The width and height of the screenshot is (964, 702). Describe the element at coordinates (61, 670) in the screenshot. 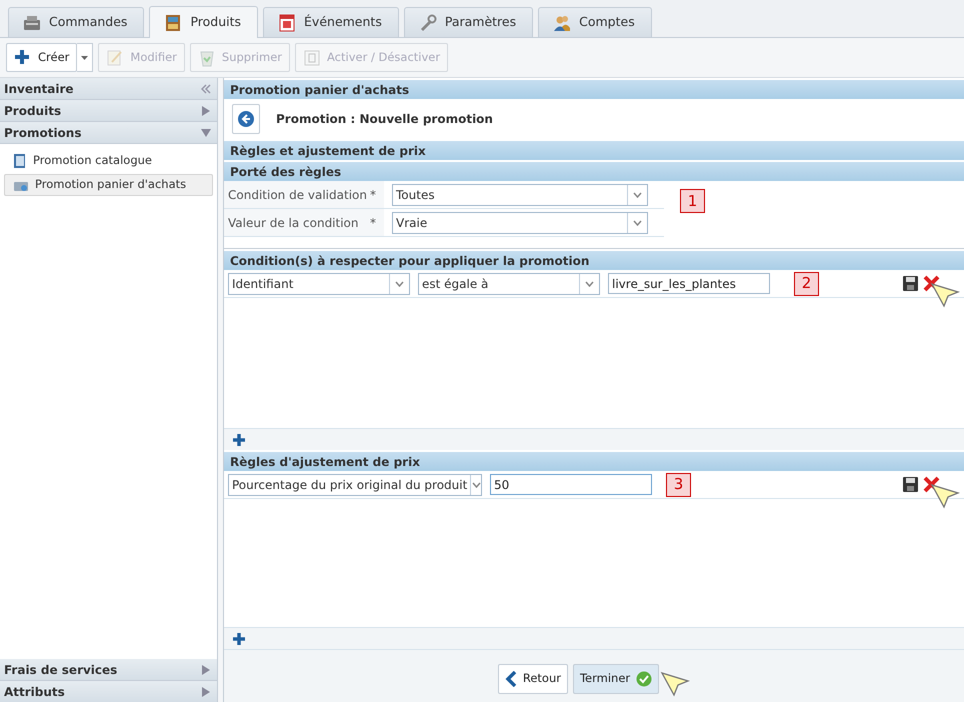

I see `section-title: Frais de services` at that location.